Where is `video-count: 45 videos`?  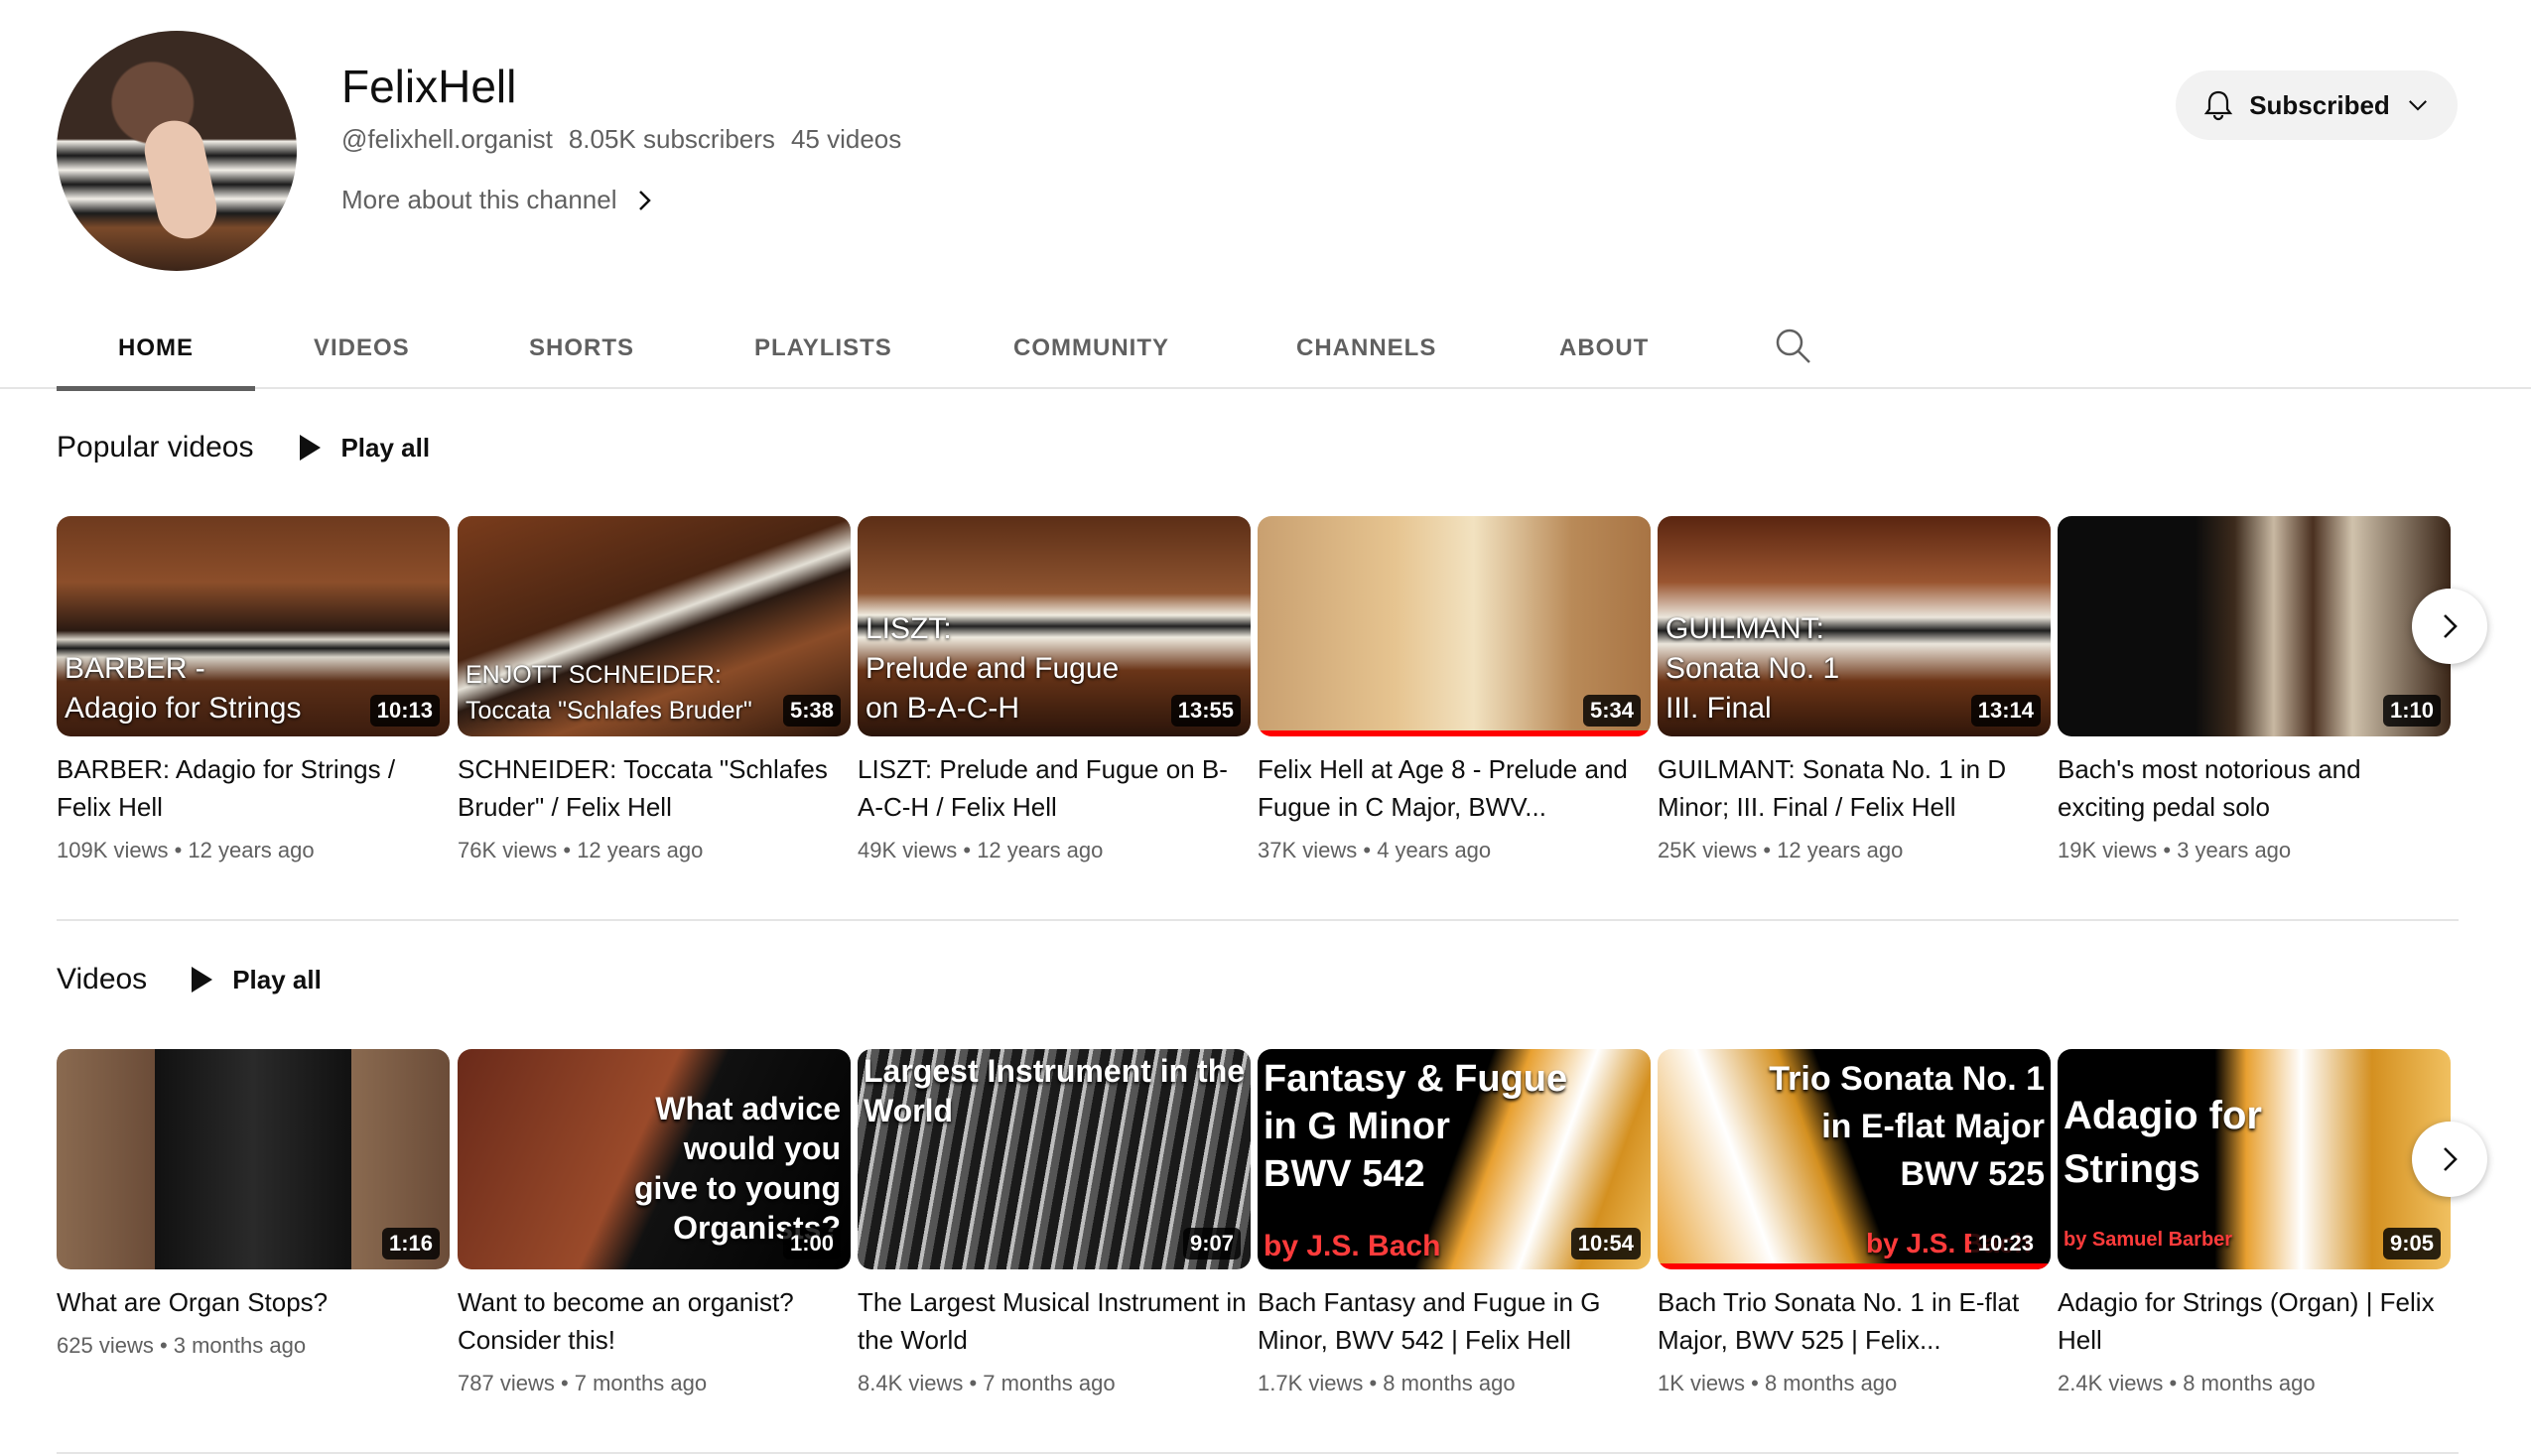
video-count: 45 videos is located at coordinates (846, 139).